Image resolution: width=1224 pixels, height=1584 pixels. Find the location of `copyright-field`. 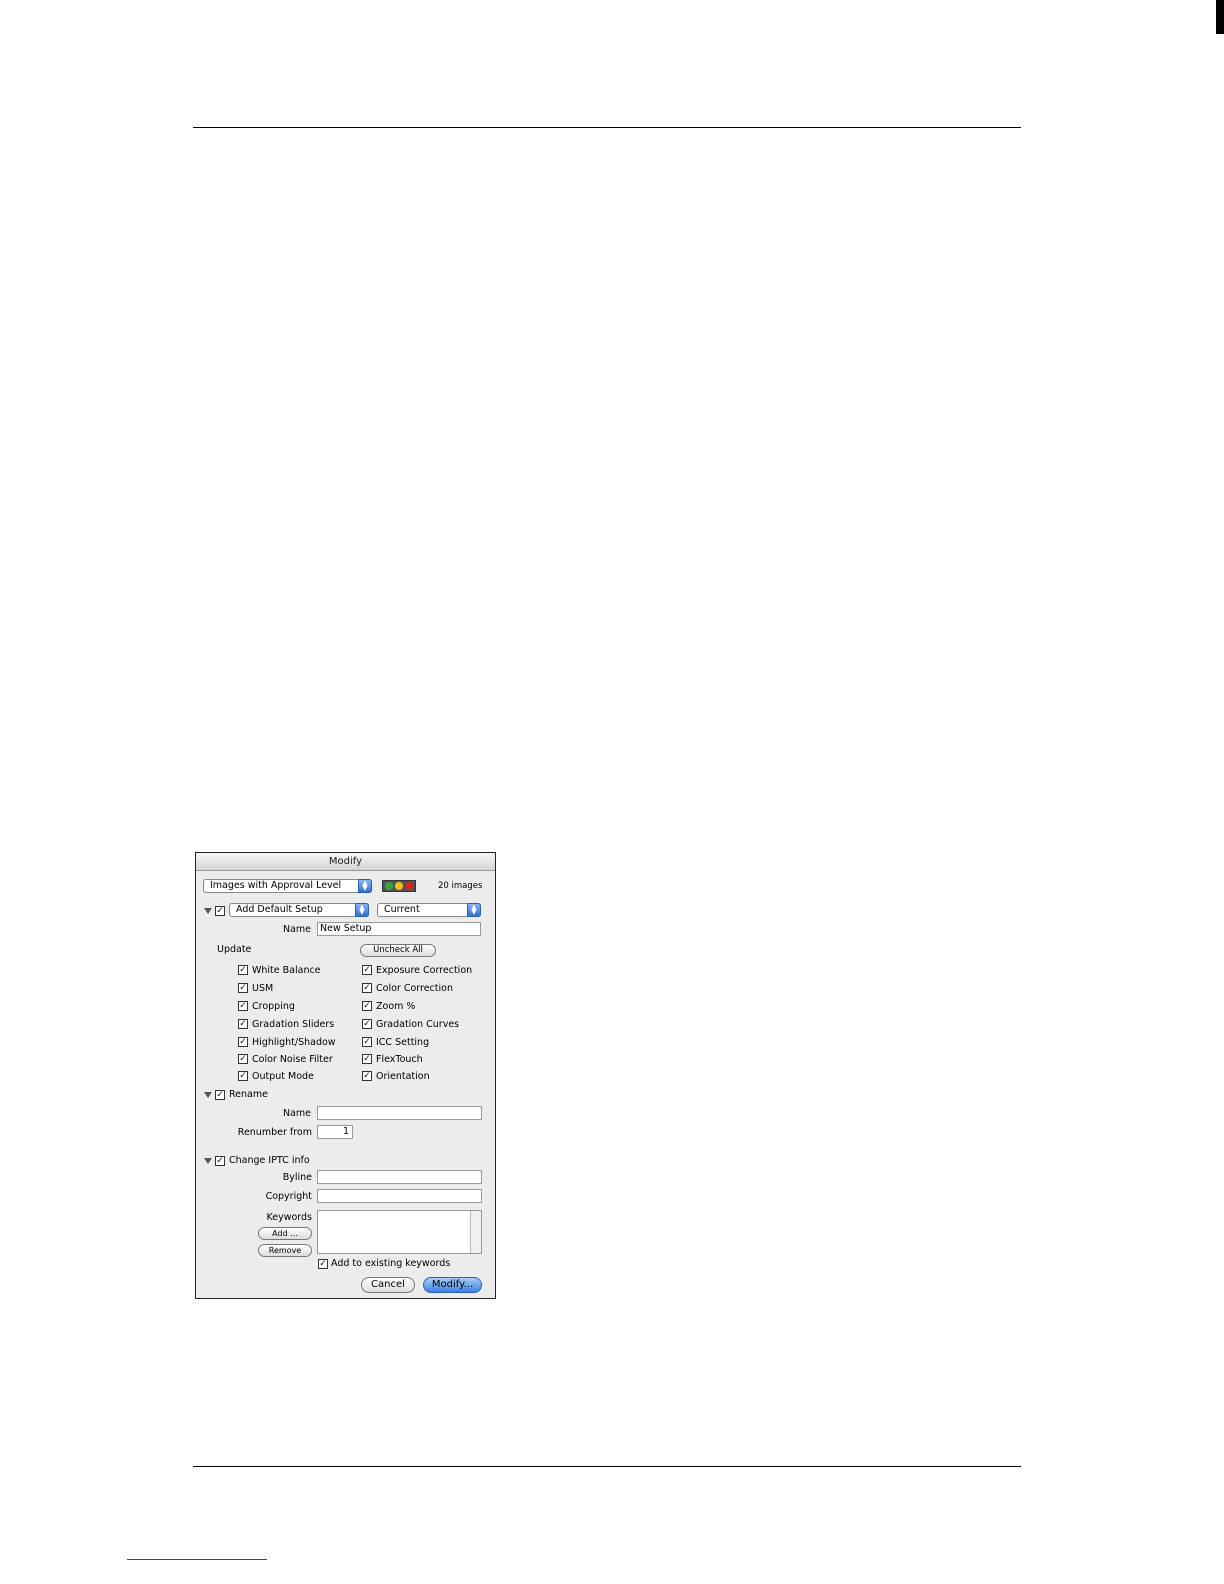

copyright-field is located at coordinates (399, 1196).